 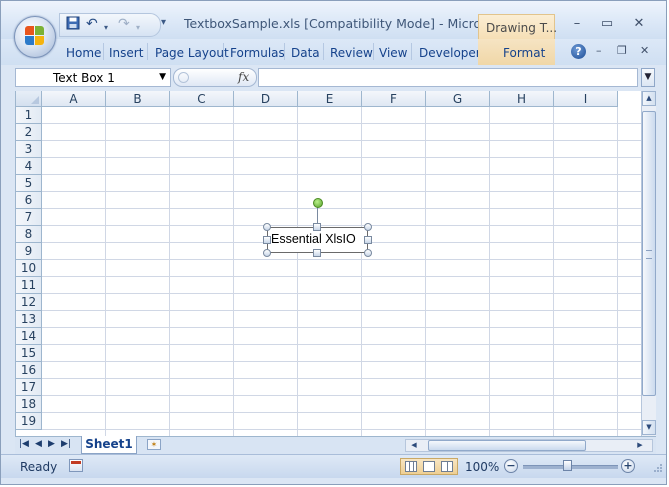 I want to click on page-break-view-icon, so click(x=447, y=466).